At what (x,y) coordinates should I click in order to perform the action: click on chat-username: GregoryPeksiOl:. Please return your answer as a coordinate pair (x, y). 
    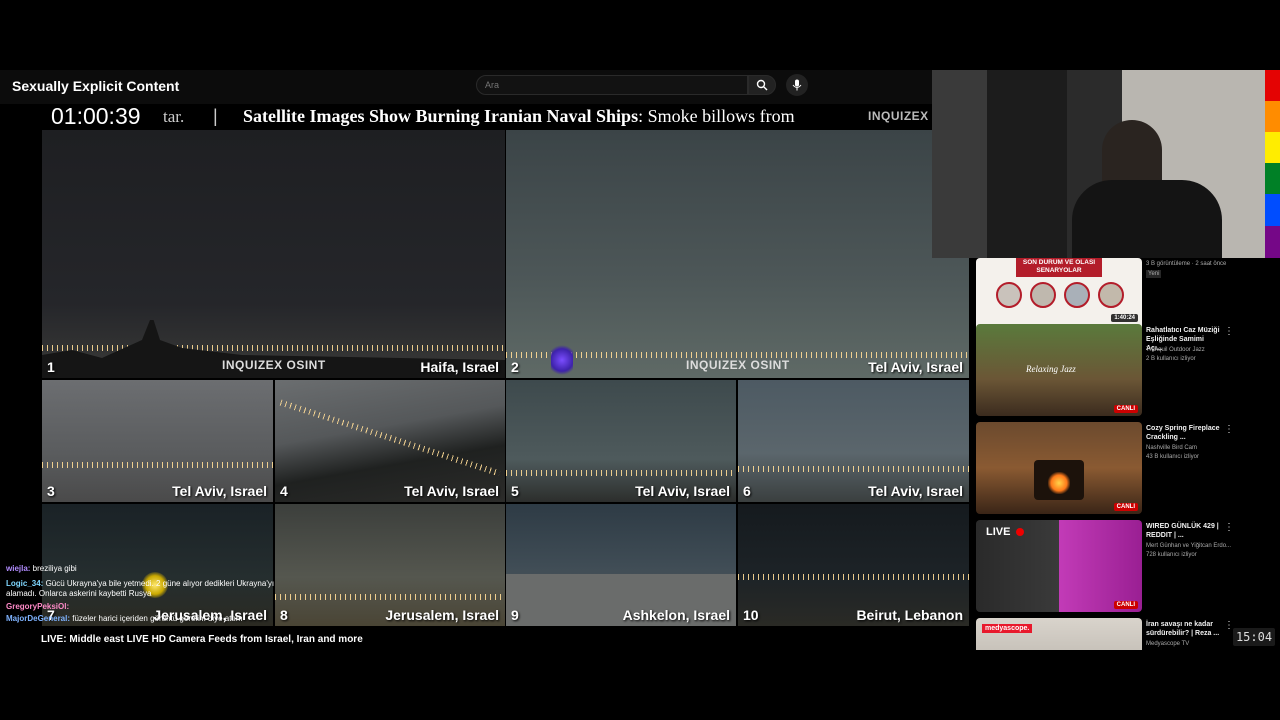
    Looking at the image, I should click on (38, 606).